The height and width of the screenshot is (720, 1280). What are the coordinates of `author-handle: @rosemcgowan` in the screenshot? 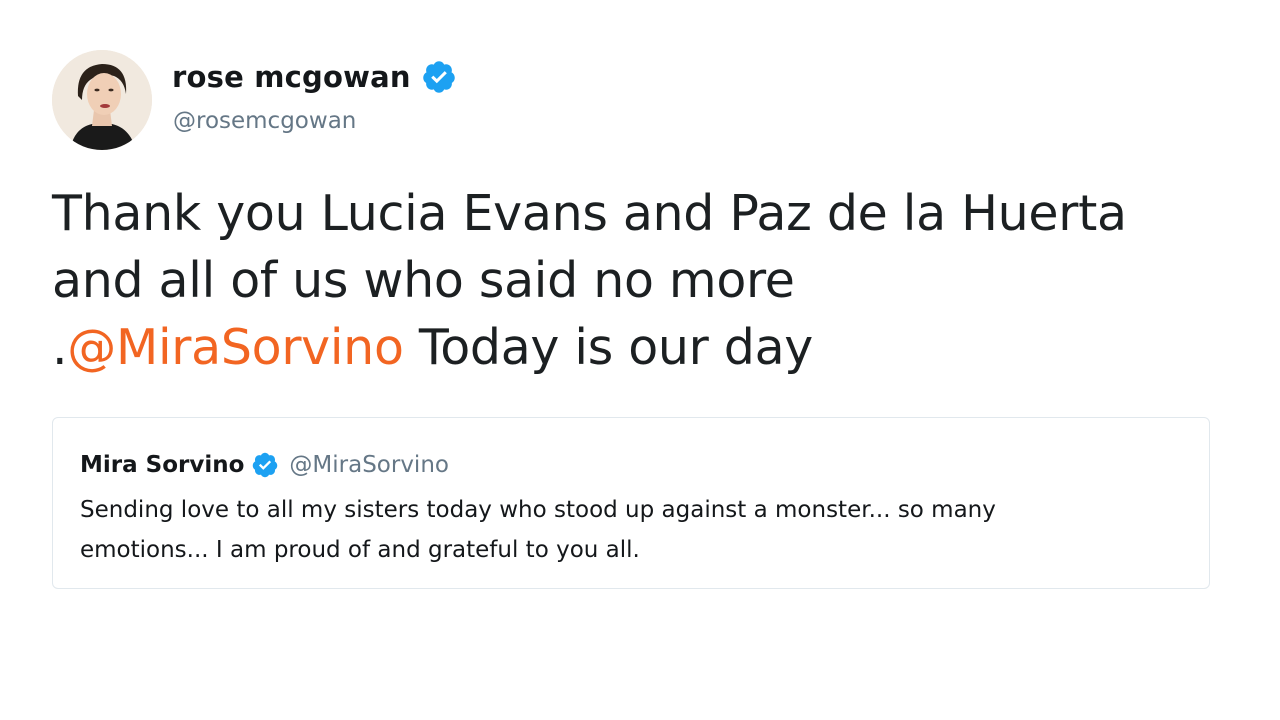 It's located at (264, 121).